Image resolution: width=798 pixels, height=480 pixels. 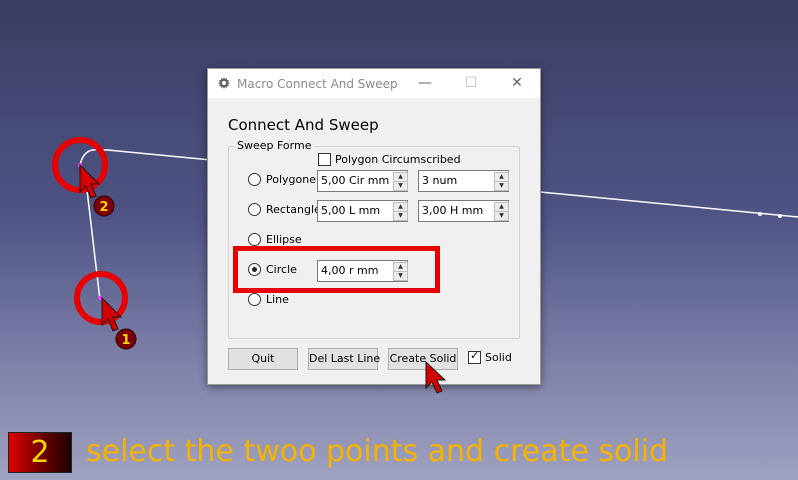 I want to click on checkmark-icon: ✓, so click(x=475, y=355).